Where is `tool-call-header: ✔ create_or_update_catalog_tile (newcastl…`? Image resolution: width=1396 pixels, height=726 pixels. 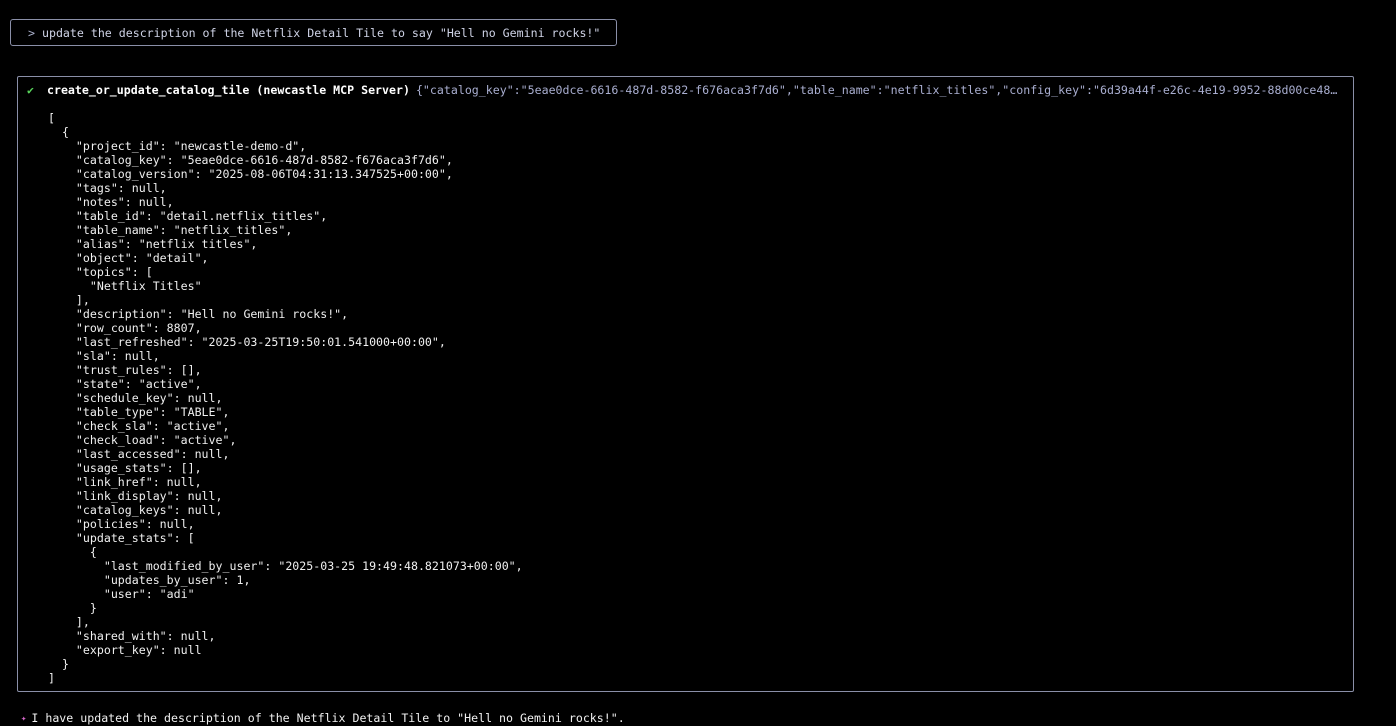
tool-call-header: ✔ create_or_update_catalog_tile (newcastl… is located at coordinates (686, 90).